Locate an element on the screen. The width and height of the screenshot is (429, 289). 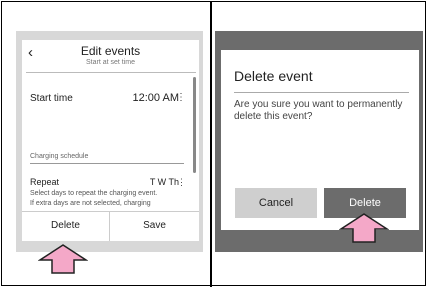
section-divider is located at coordinates (107, 163).